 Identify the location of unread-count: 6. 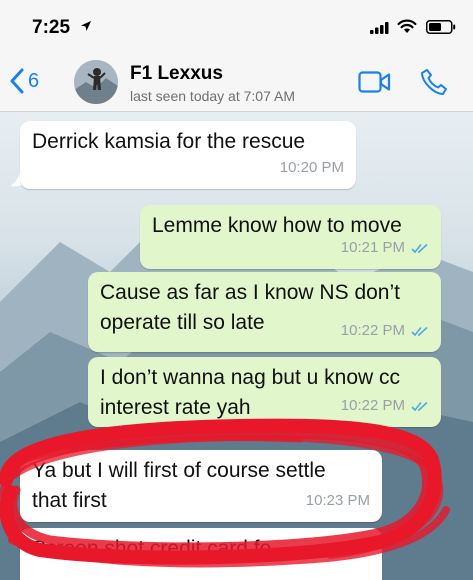
(34, 80).